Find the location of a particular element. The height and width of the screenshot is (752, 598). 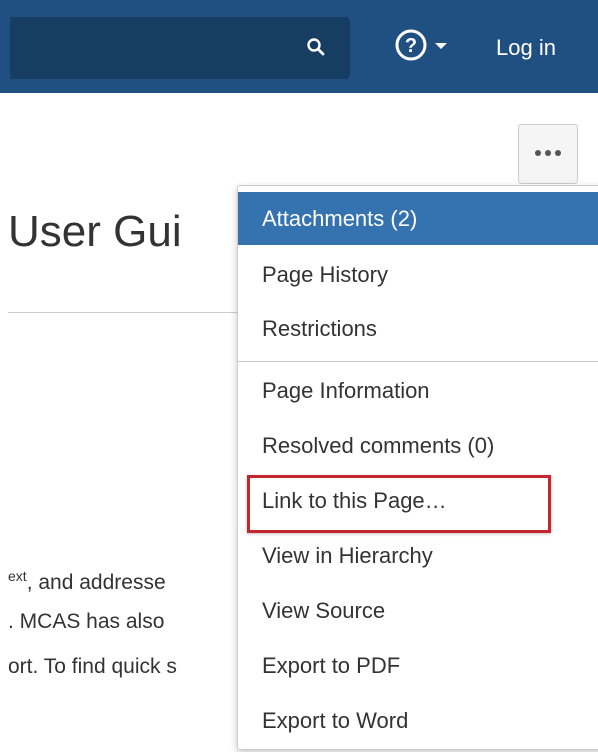

body-text: ort. To find quick s is located at coordinates (92, 666).